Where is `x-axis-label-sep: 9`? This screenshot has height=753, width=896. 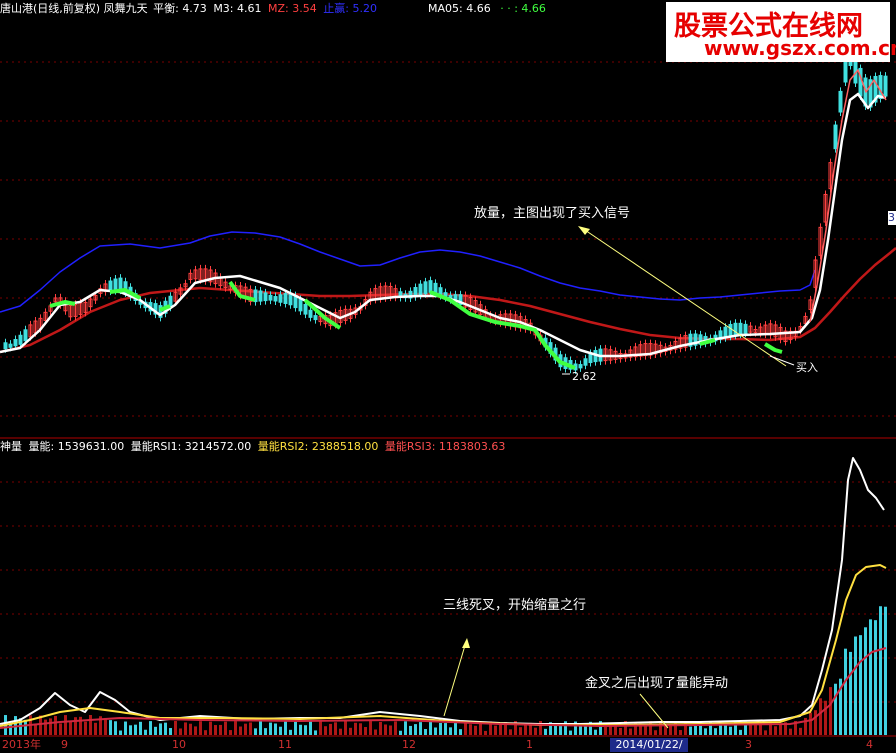
x-axis-label-sep: 9 is located at coordinates (64, 744).